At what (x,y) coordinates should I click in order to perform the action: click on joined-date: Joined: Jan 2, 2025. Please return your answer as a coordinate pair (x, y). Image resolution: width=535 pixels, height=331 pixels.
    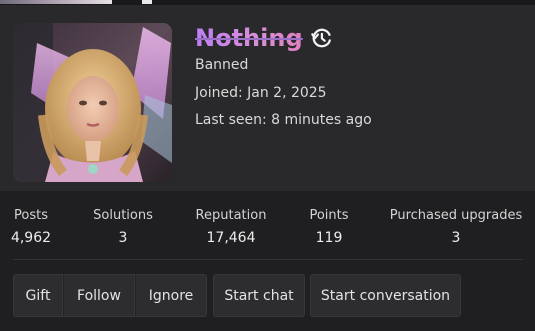
    Looking at the image, I should click on (261, 93).